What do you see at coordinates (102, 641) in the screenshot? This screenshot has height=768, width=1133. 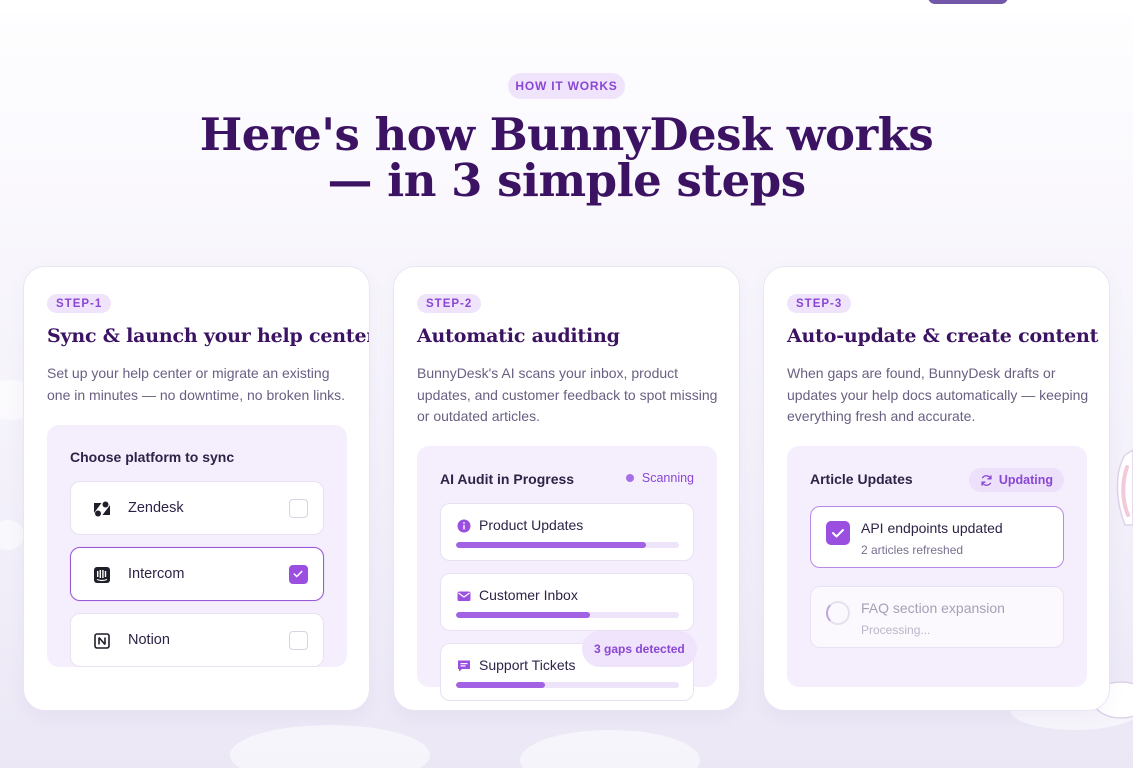 I see `notion-icon` at bounding box center [102, 641].